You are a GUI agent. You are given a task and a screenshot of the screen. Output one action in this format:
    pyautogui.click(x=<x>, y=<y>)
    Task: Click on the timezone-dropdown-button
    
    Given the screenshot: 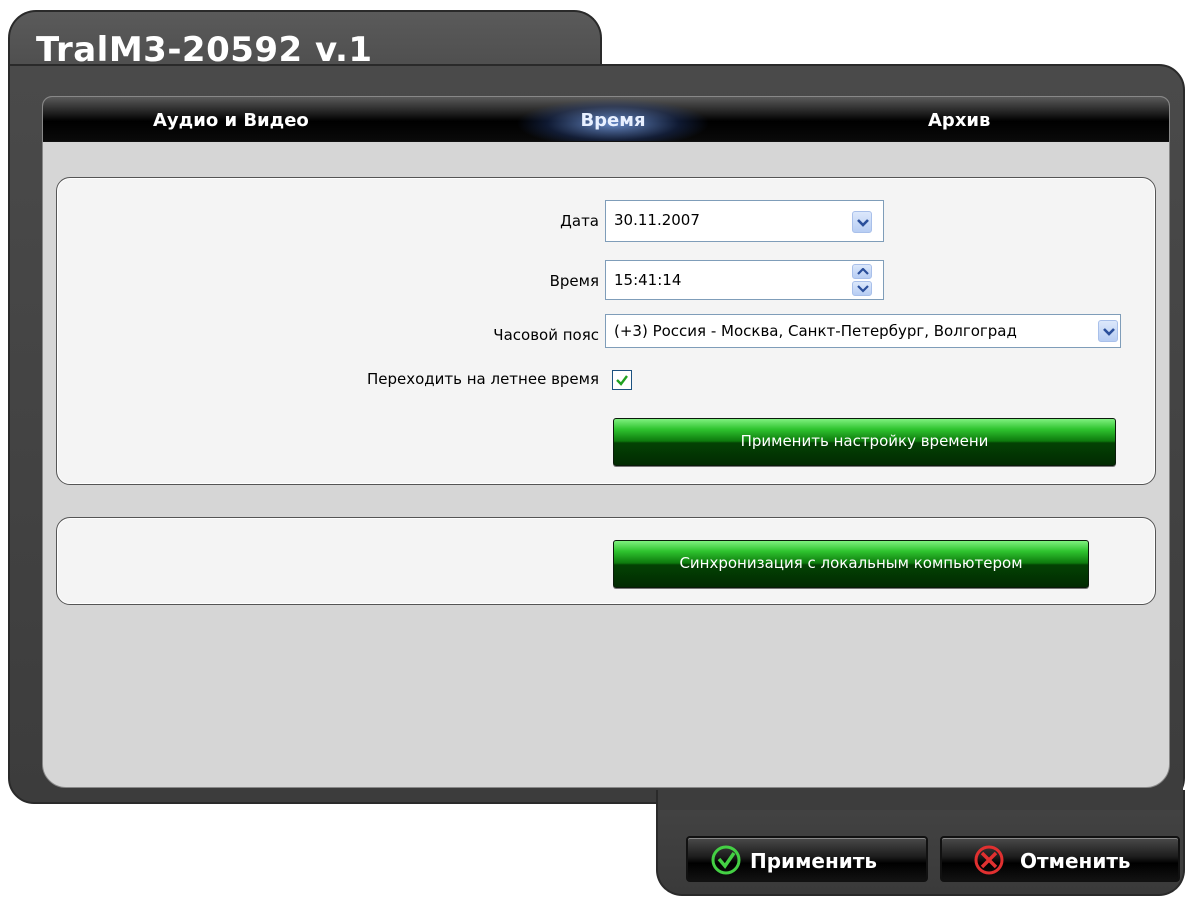 What is the action you would take?
    pyautogui.click(x=1108, y=331)
    